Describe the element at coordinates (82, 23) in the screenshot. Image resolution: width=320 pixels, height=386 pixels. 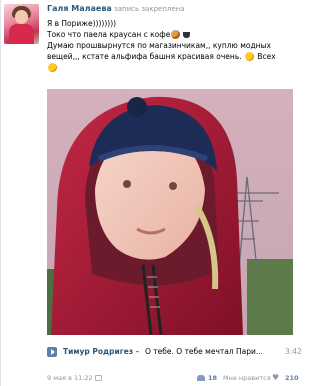
I see `post-text-line: Я в Пориже))))))))` at that location.